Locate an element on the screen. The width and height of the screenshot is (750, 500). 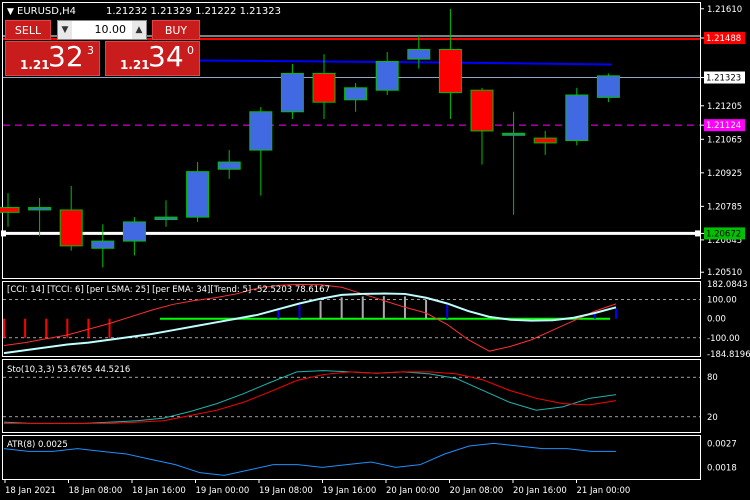
chart-ohlc: 1.21232 1.21329 1.21222 1.21323 is located at coordinates (193, 11).